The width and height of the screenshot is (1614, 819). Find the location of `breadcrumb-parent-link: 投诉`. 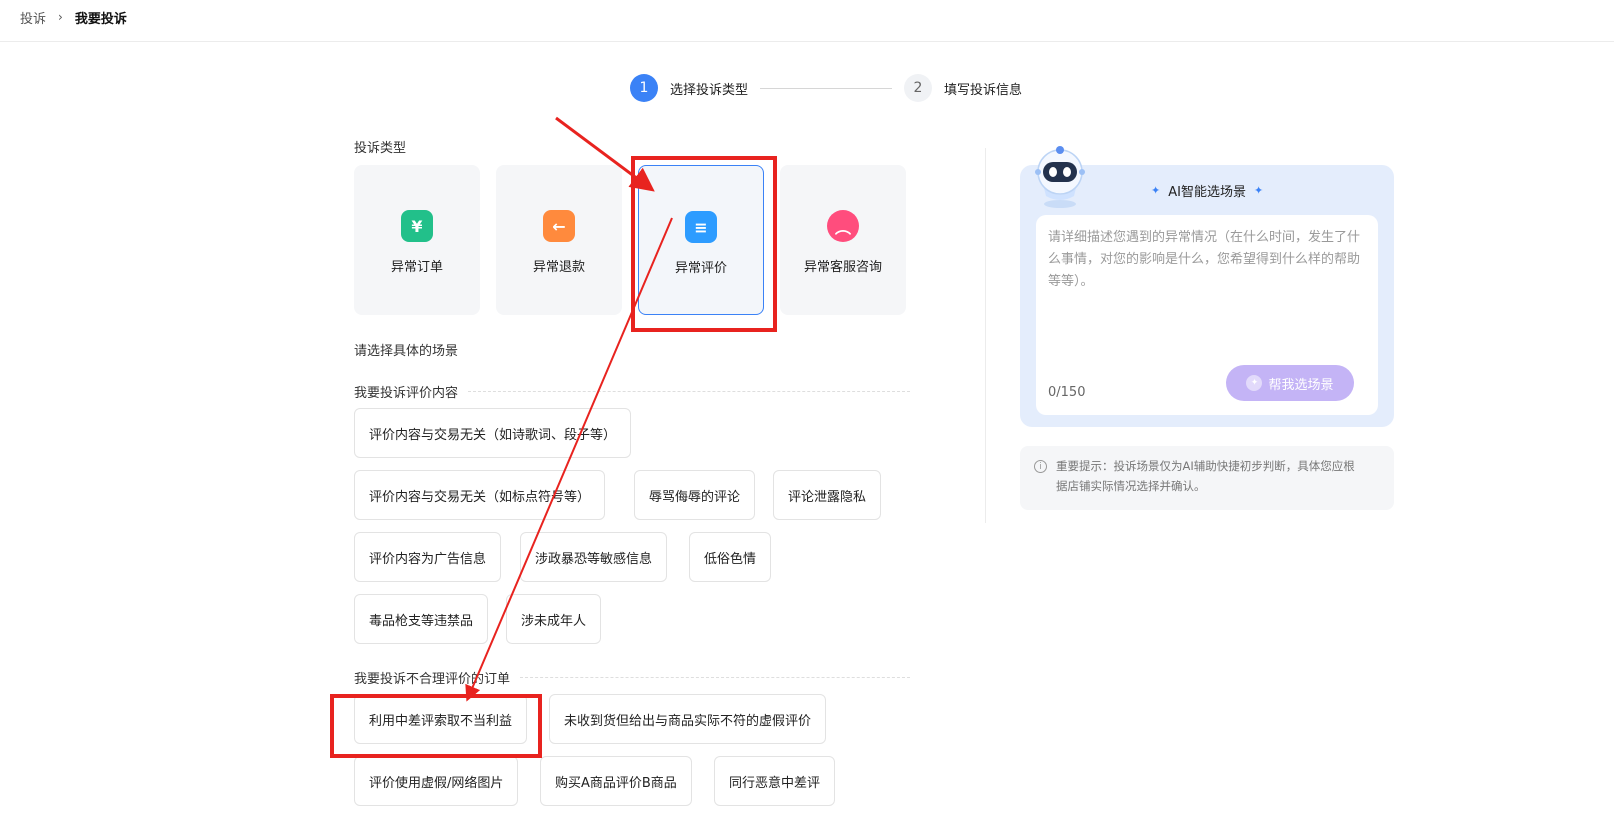

breadcrumb-parent-link: 投诉 is located at coordinates (33, 17).